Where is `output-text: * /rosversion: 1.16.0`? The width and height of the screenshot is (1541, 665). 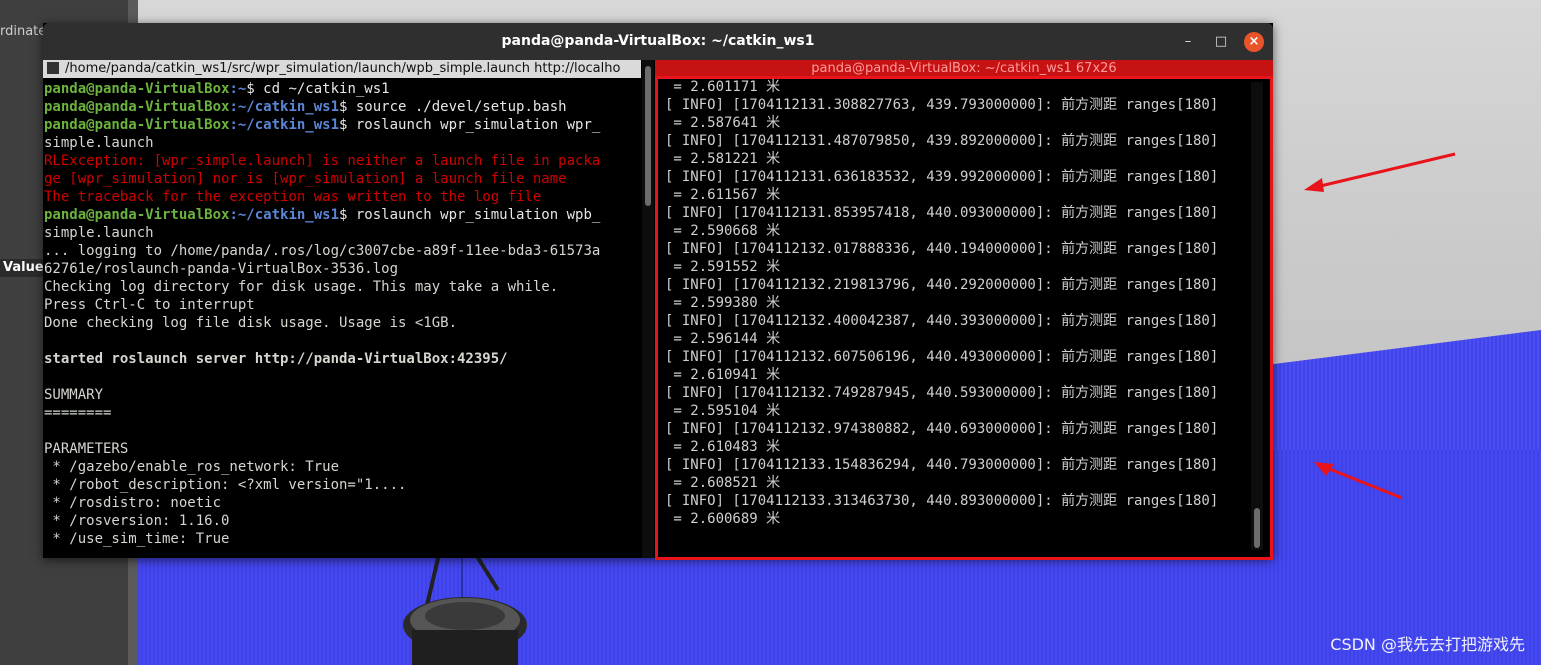
output-text: * /rosversion: 1.16.0 is located at coordinates (137, 521).